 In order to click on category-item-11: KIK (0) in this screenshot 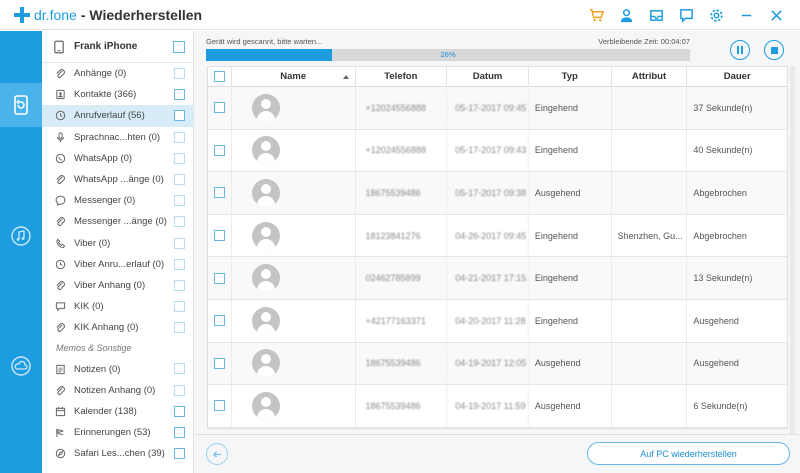, I will do `click(117, 306)`.